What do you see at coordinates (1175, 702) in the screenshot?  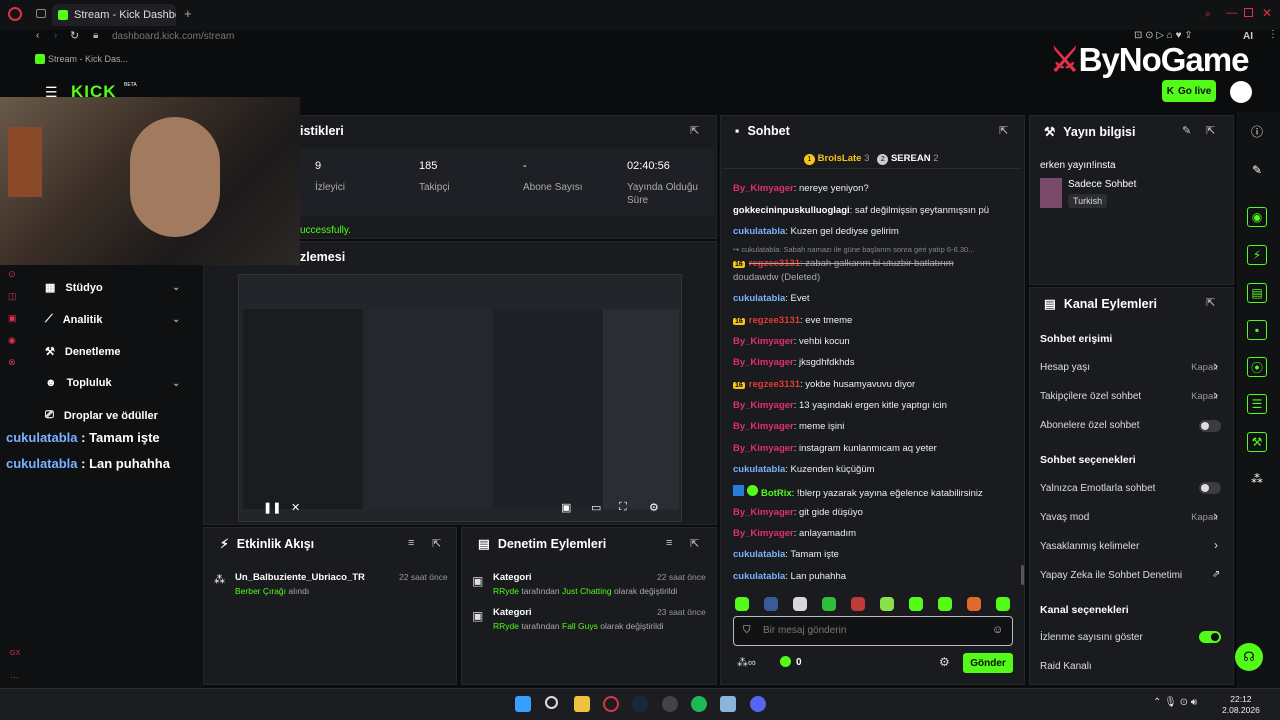 I see `tray-icons: ⌃ 🎙︎ ⊙ 🔊︎` at bounding box center [1175, 702].